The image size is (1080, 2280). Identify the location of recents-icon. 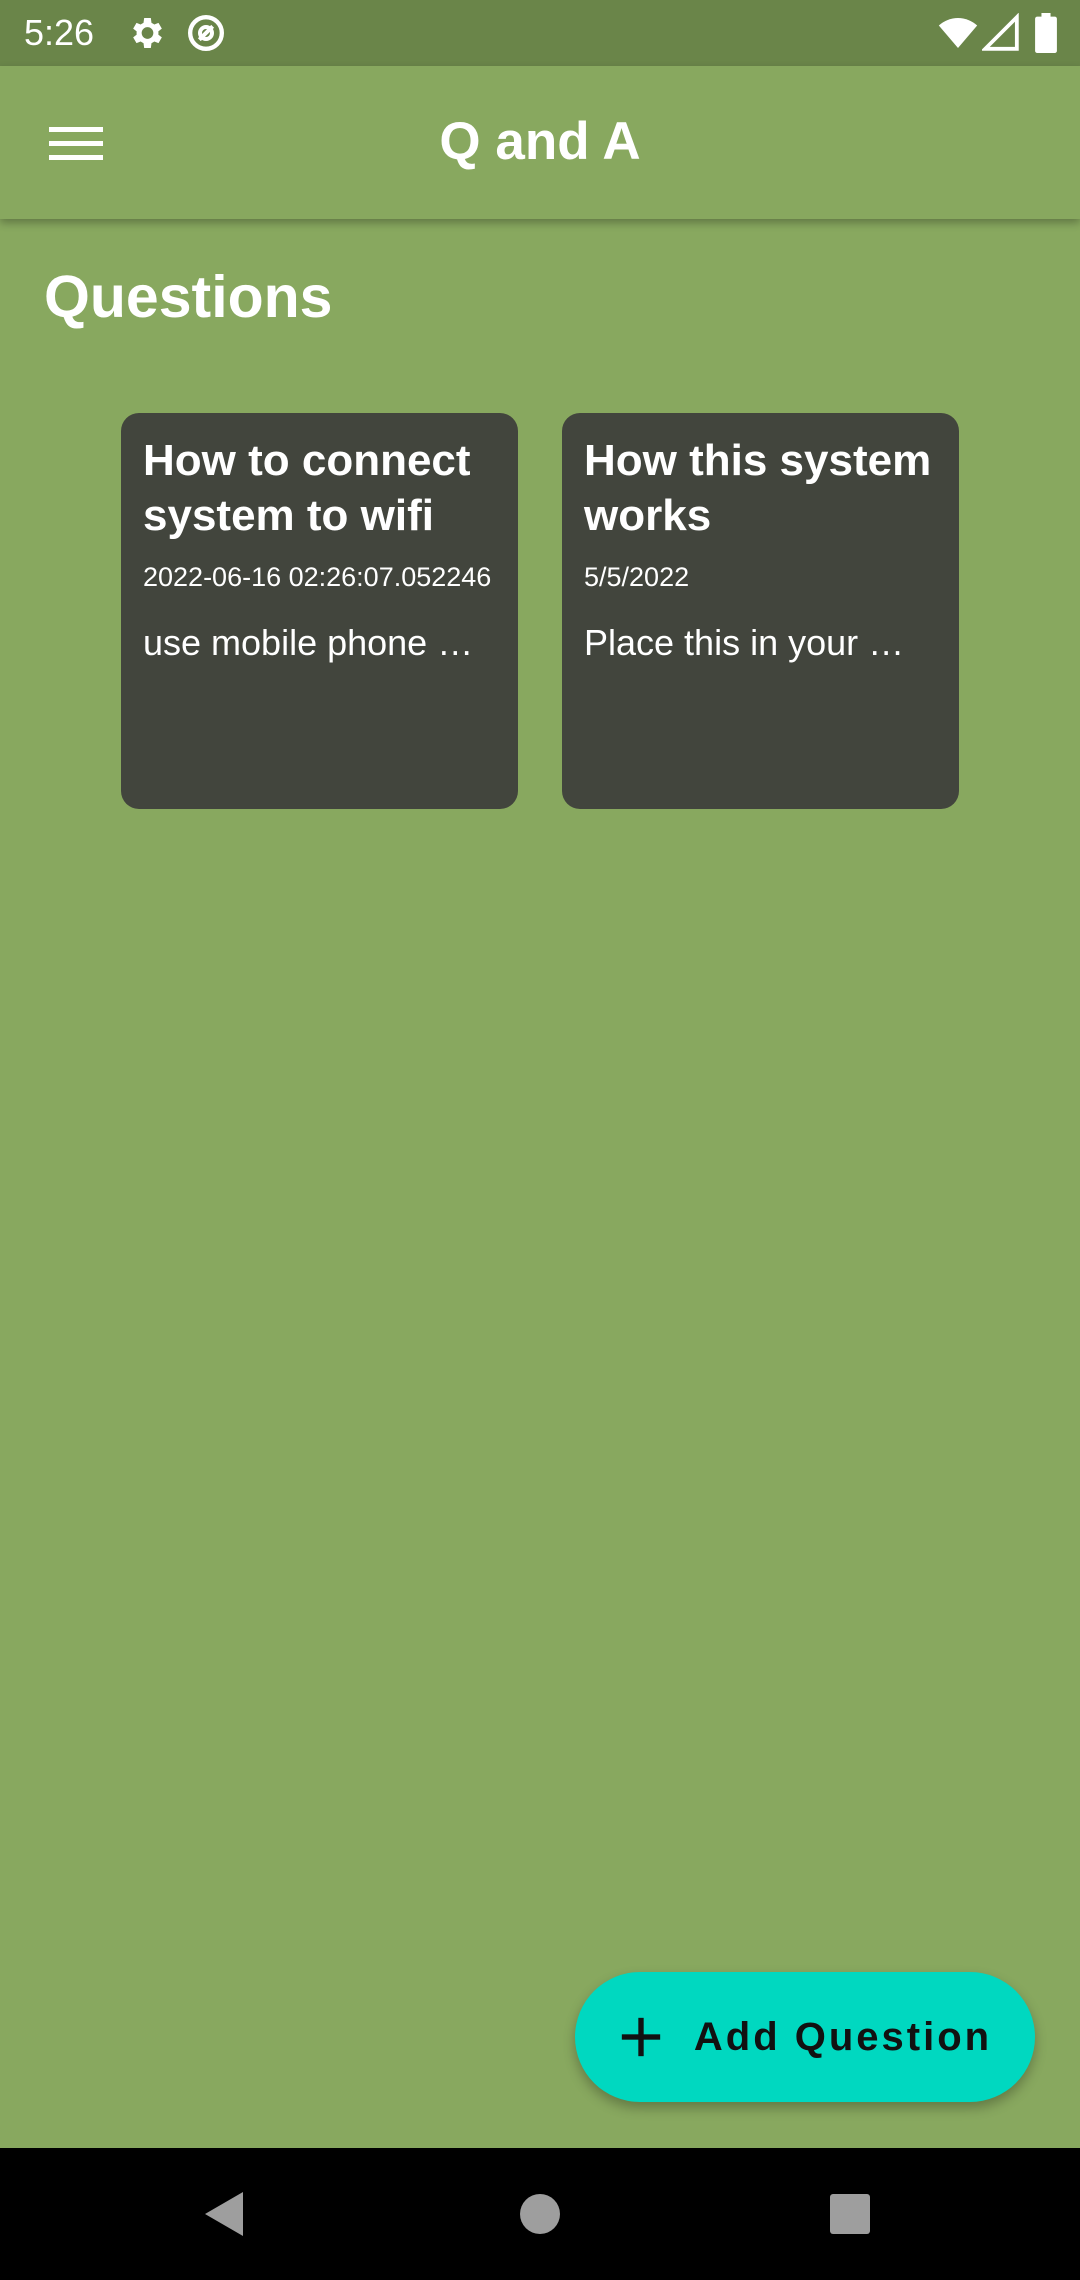
(850, 2214).